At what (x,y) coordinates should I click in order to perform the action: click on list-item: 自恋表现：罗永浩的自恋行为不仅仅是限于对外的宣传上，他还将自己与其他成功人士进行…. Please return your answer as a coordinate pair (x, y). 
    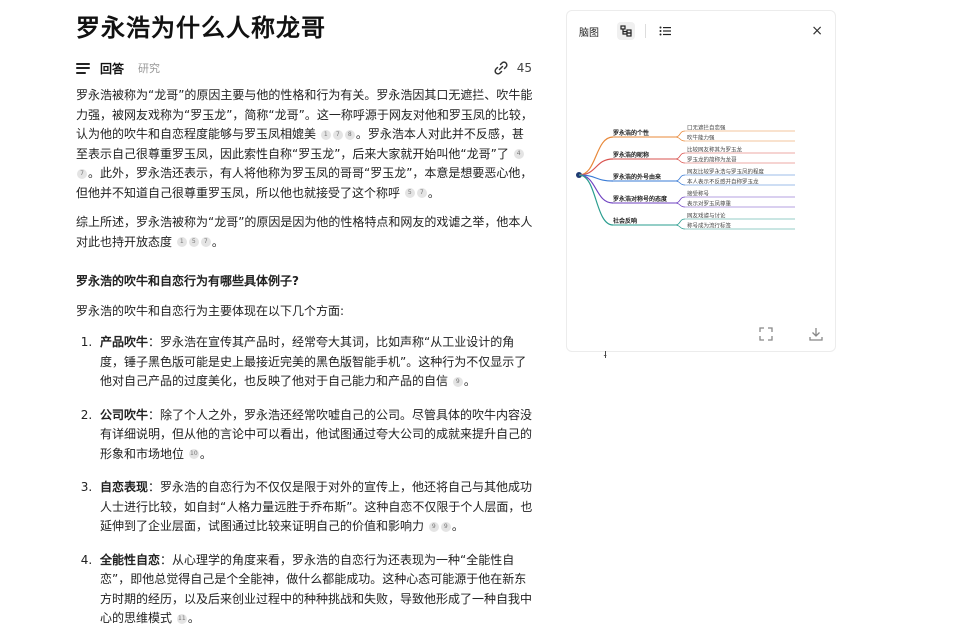
    Looking at the image, I should click on (315, 507).